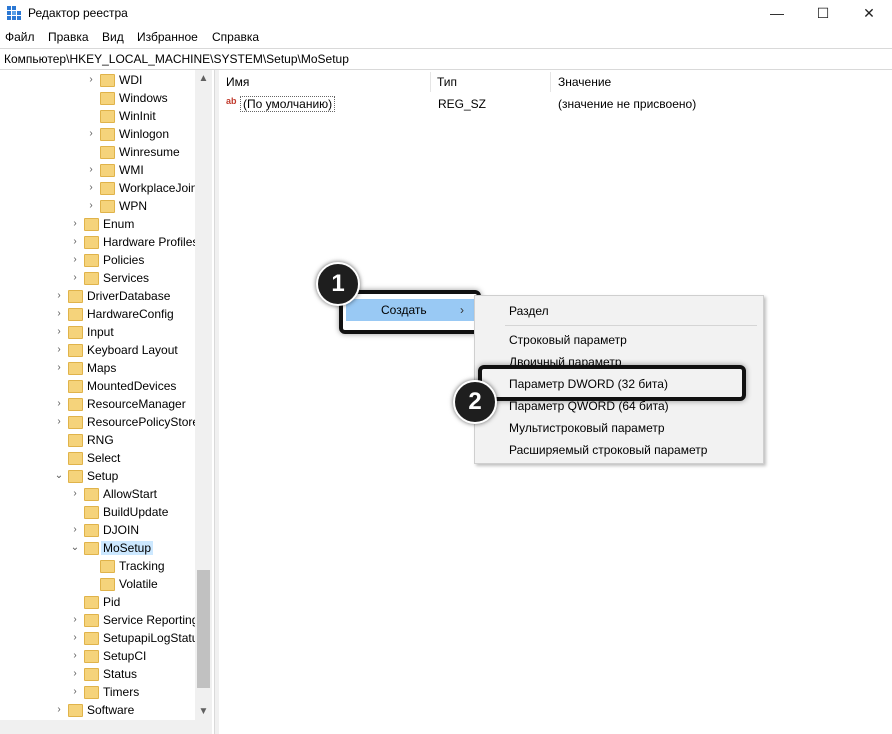  What do you see at coordinates (106, 333) in the screenshot?
I see `tree-item: › Input` at bounding box center [106, 333].